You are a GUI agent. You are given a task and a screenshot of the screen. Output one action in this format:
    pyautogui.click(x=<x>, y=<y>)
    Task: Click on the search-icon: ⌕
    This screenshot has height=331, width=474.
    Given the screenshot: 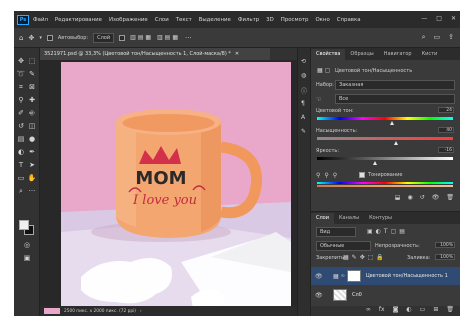 What is the action you would take?
    pyautogui.click(x=424, y=37)
    